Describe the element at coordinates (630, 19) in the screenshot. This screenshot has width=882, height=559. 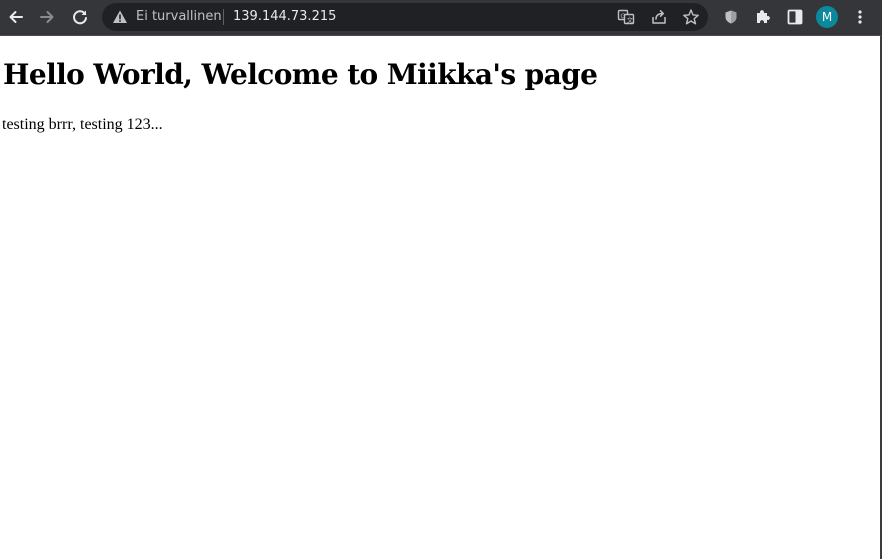
I see `svg-text: 文` at that location.